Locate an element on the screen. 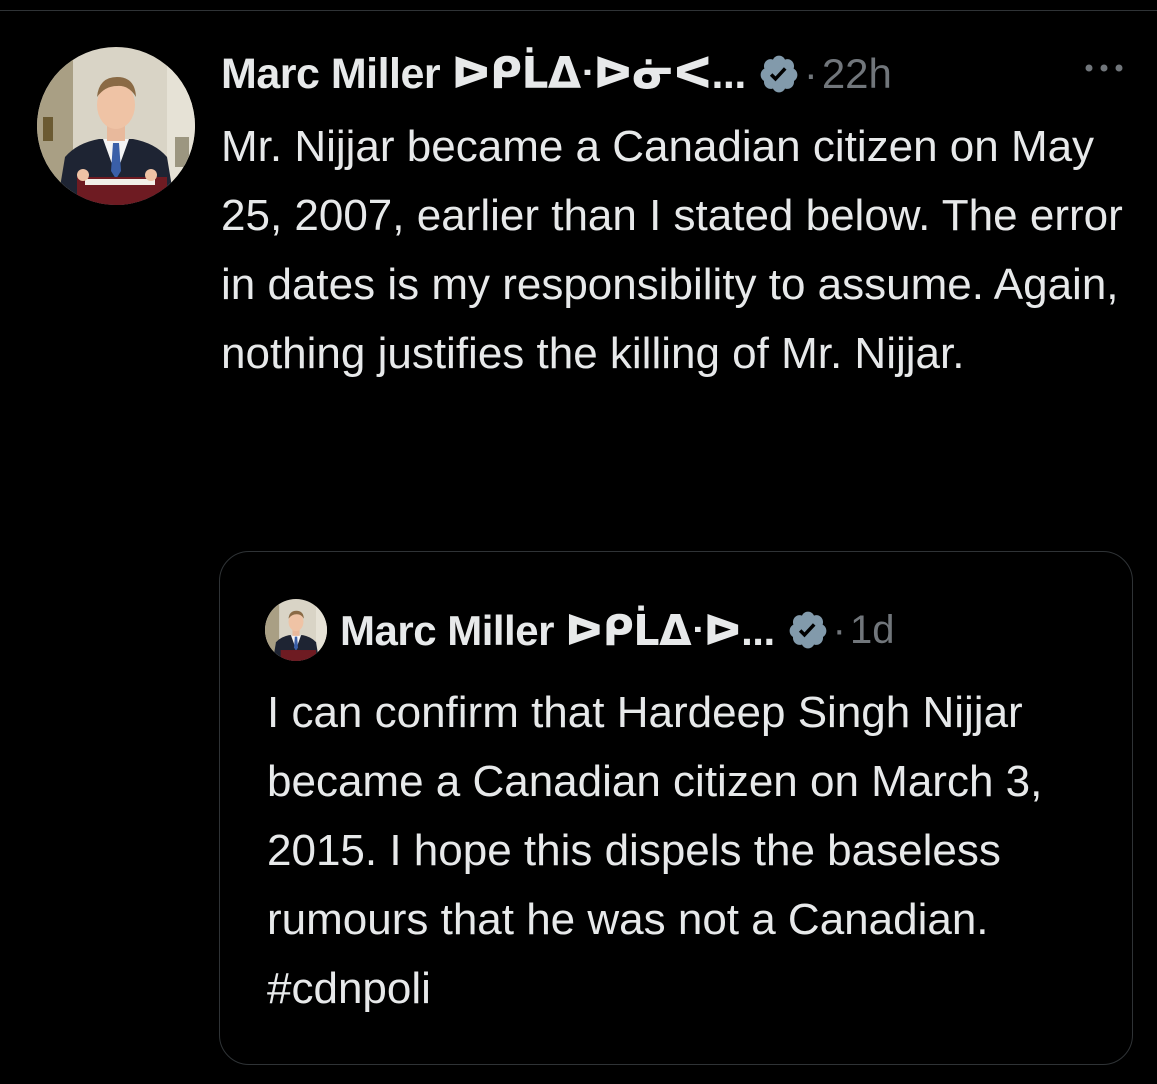 This screenshot has height=1084, width=1157. quote-header: Marc Miller ᐅᑭᒫᐃᐧᐅ... · 1d is located at coordinates (617, 630).